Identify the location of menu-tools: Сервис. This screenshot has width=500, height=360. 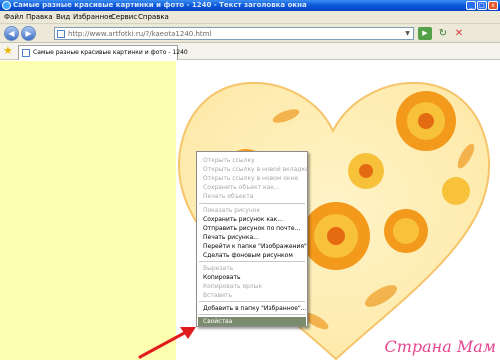
(124, 17).